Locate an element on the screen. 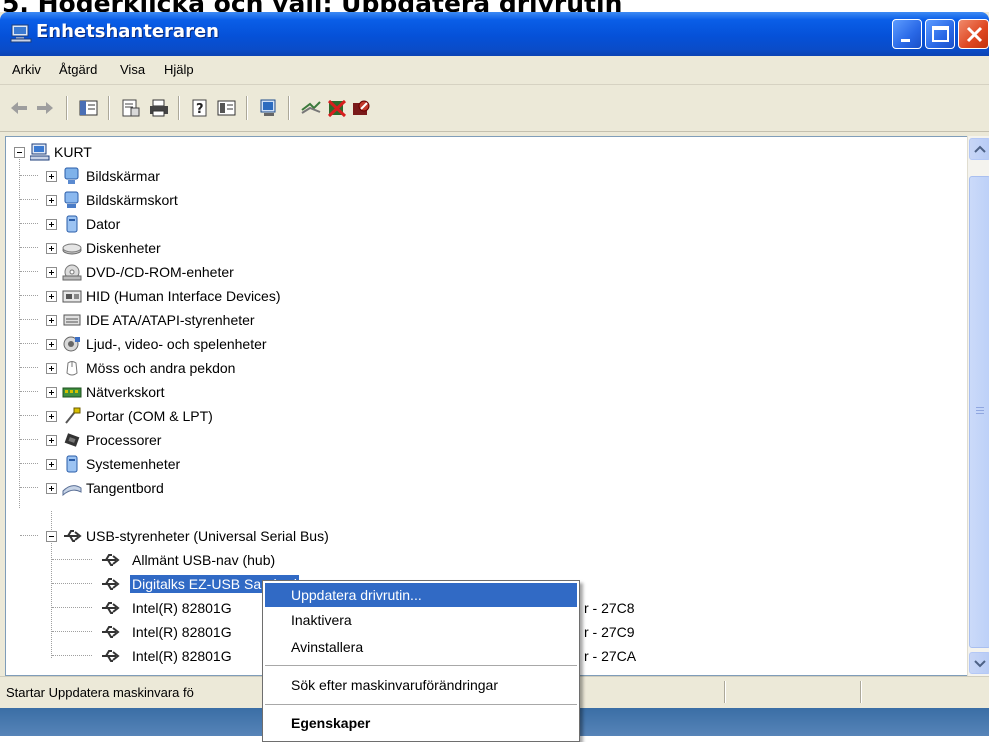 This screenshot has height=742, width=989. menu-separator is located at coordinates (421, 704).